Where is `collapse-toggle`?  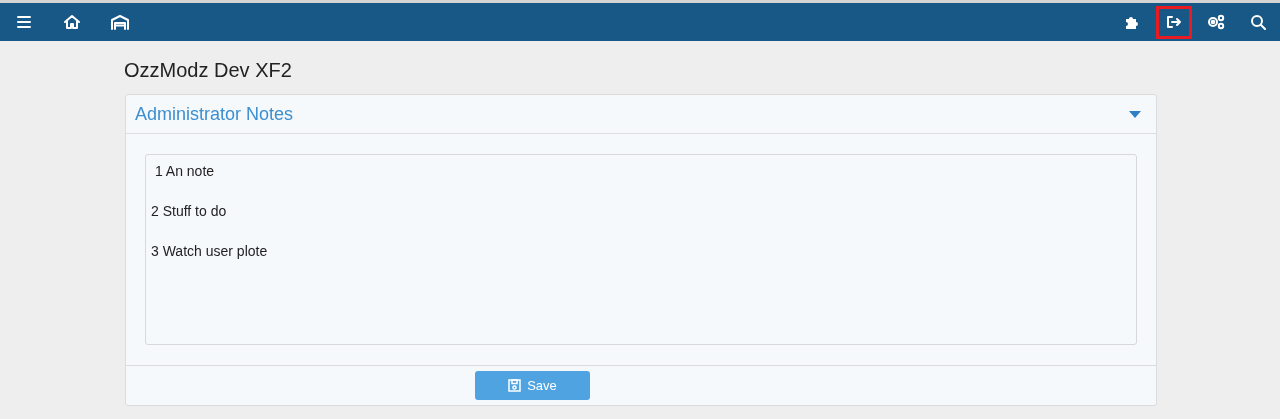 collapse-toggle is located at coordinates (1135, 114).